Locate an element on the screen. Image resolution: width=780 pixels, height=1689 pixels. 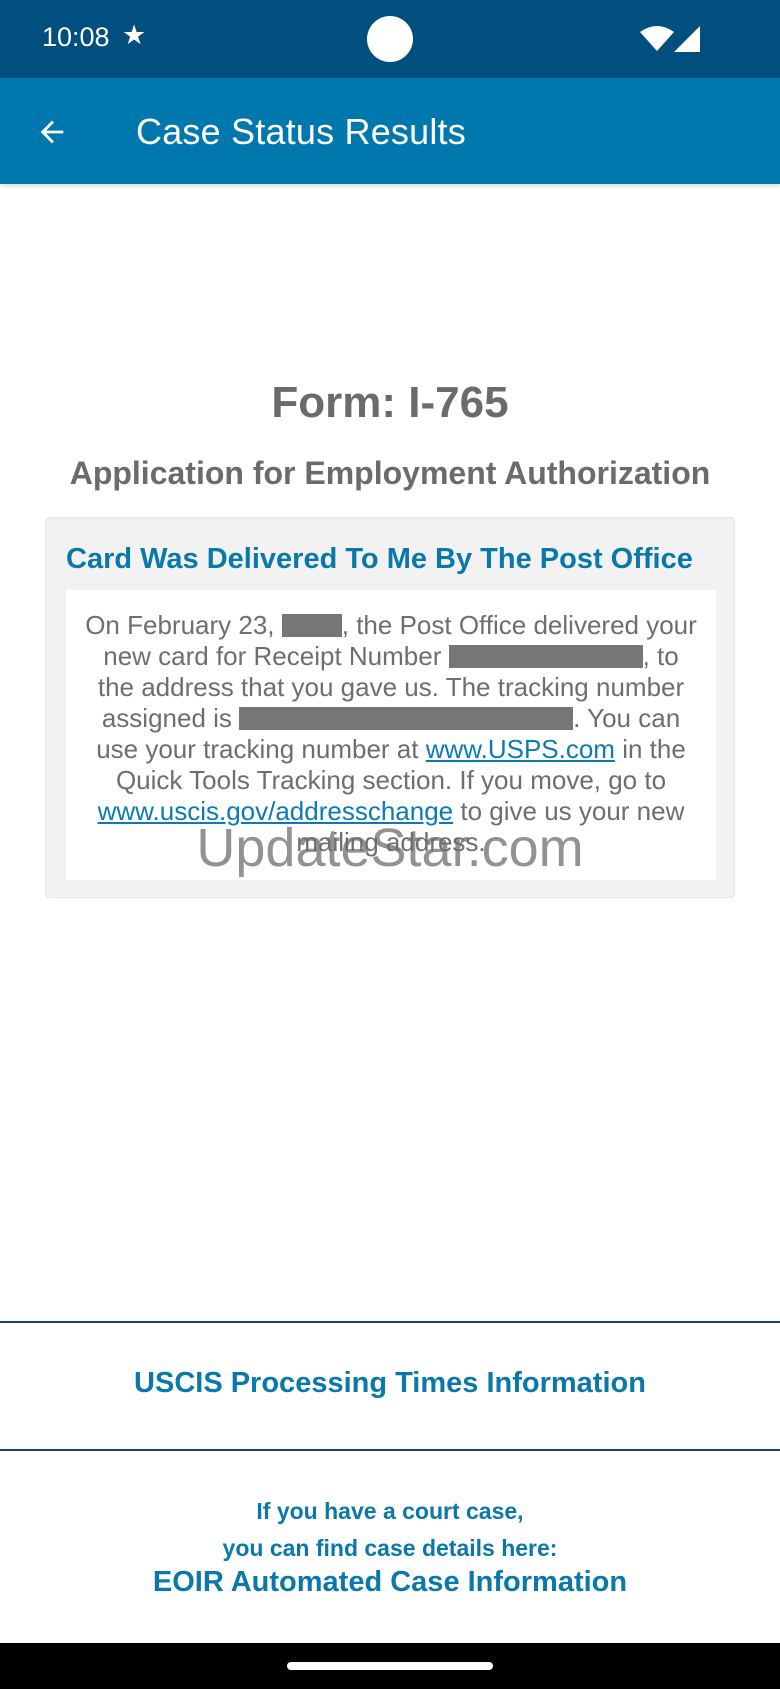
processing-times-link: USCIS Processing Times Information is located at coordinates (390, 1383).